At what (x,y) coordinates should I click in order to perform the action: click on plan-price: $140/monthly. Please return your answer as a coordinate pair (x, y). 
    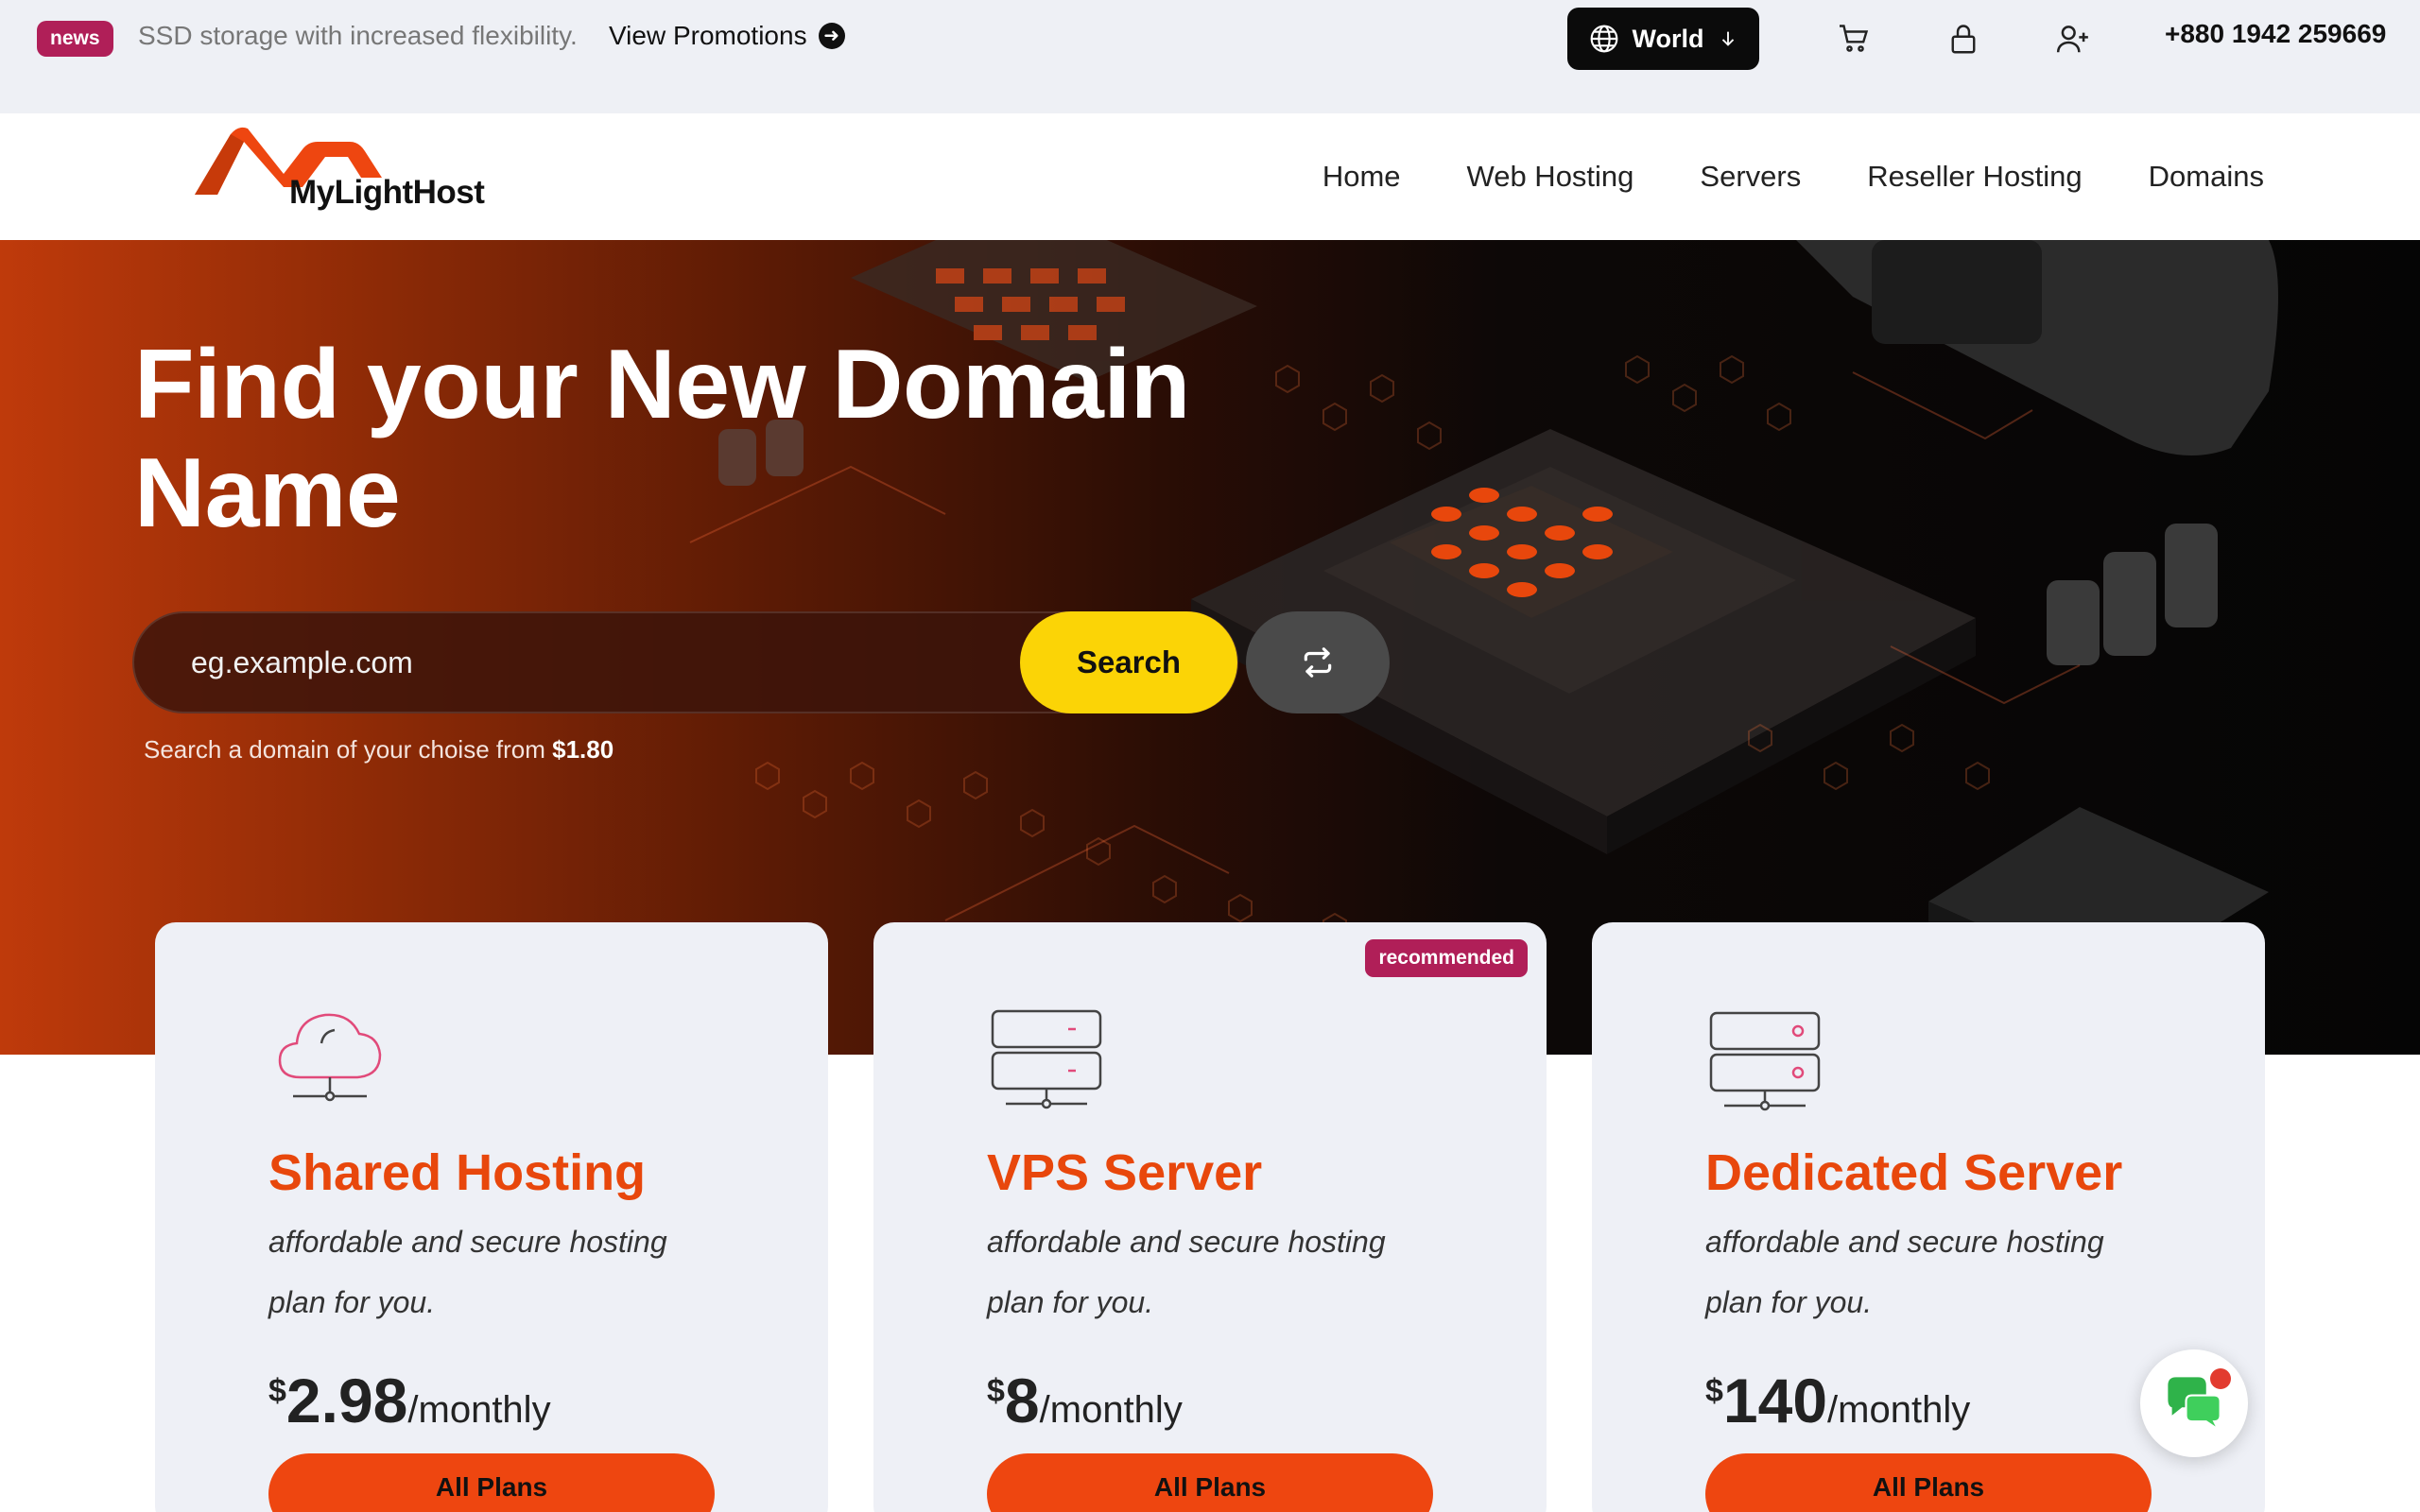
    Looking at the image, I should click on (1837, 1400).